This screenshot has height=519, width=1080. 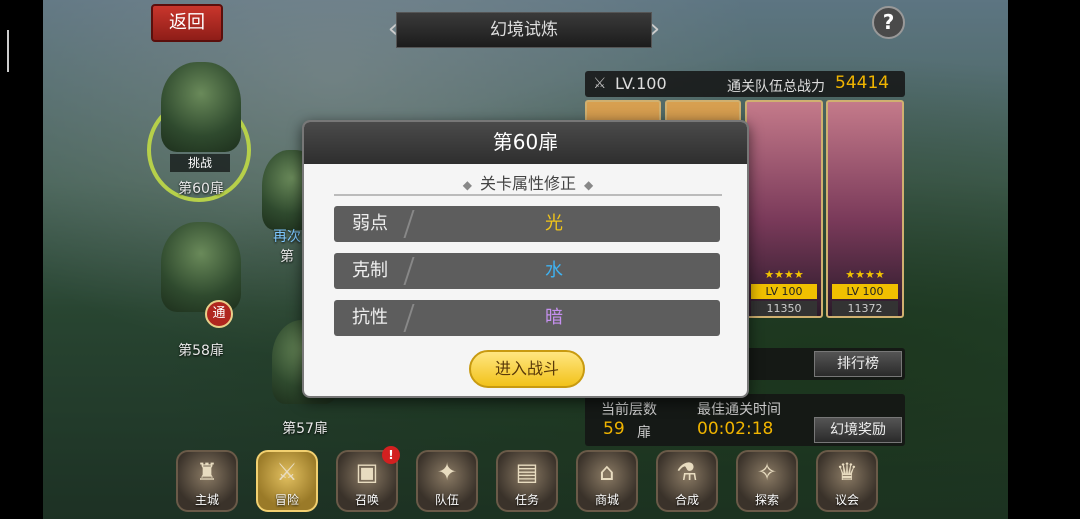 What do you see at coordinates (200, 163) in the screenshot?
I see `challenge-tag: 挑战` at bounding box center [200, 163].